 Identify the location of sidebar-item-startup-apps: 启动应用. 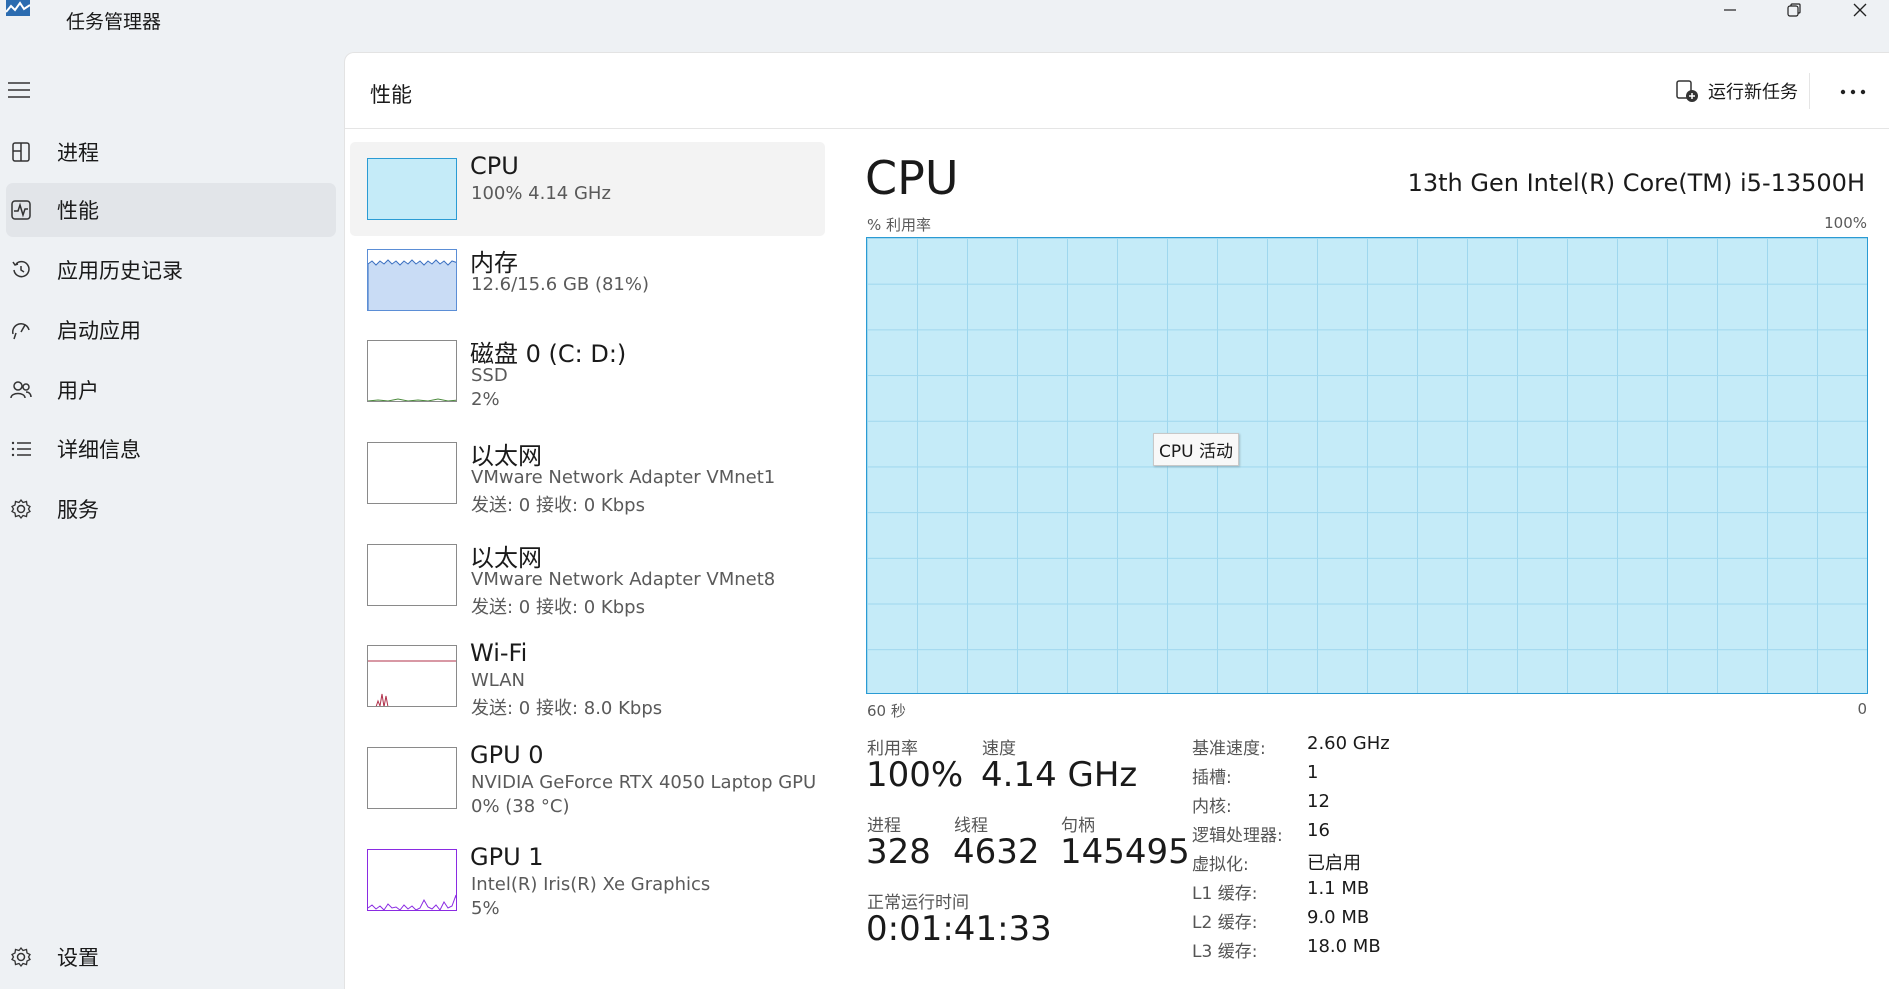
(171, 330).